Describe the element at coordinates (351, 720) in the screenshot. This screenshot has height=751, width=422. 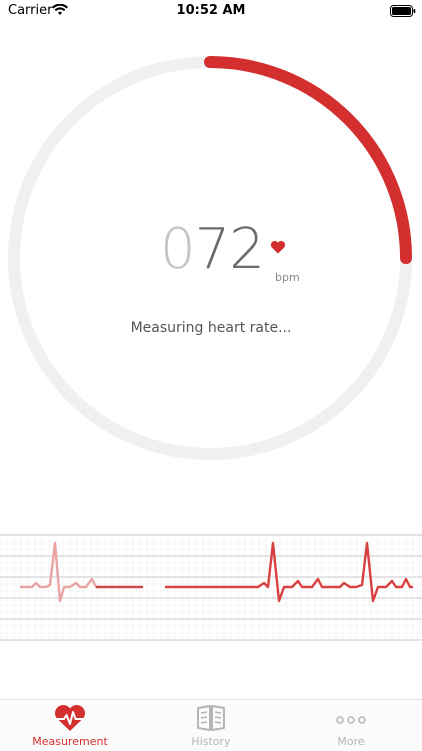
I see `more-dots-icon` at that location.